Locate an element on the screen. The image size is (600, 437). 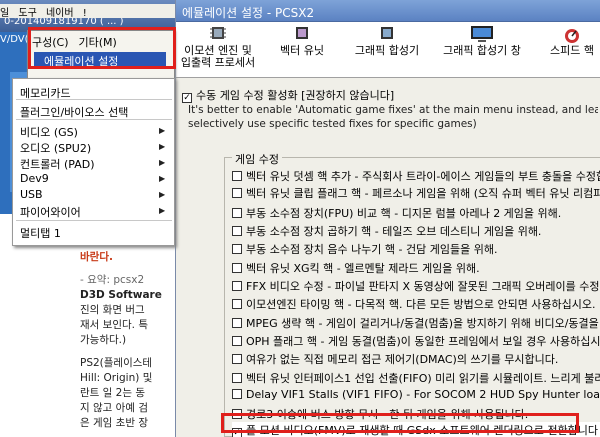
article-line: 은 게임 초반 장 is located at coordinates (114, 423).